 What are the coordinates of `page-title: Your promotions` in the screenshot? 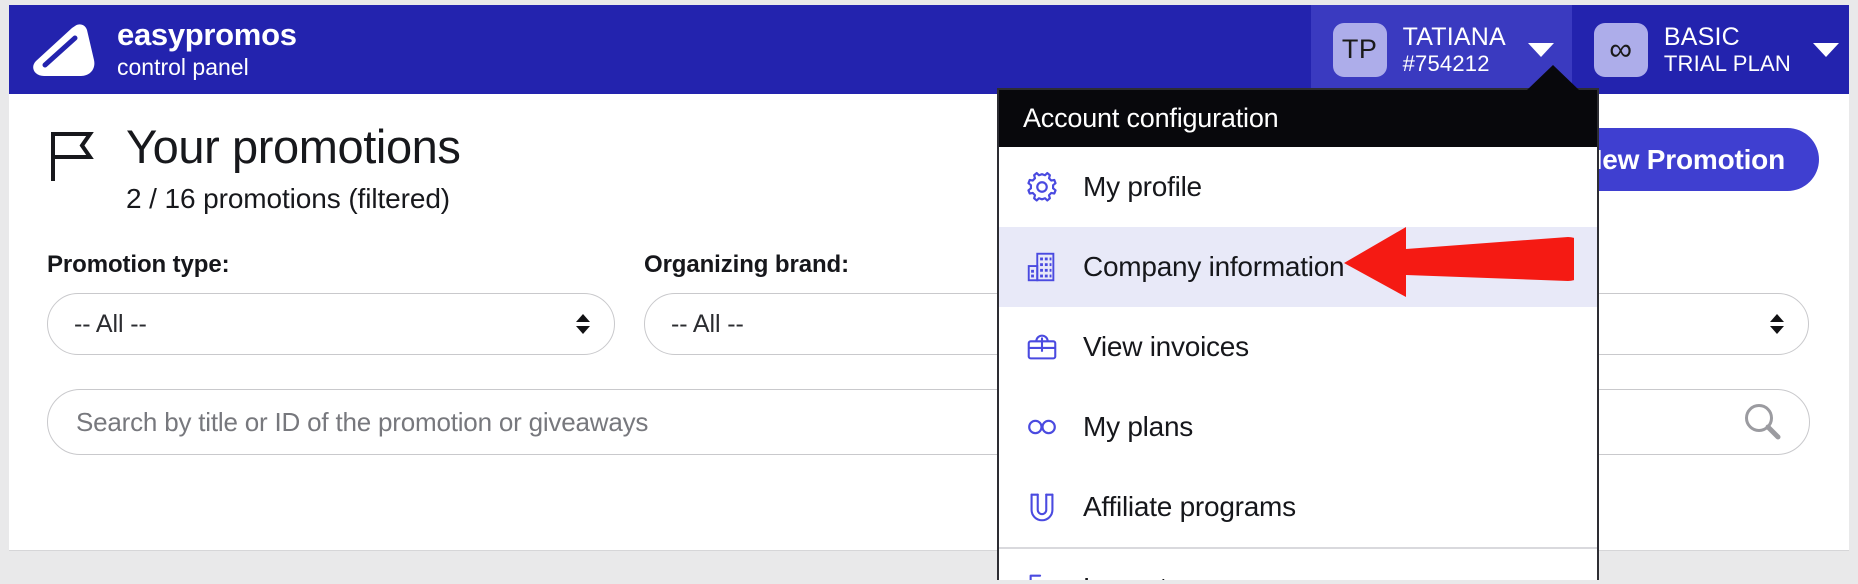 It's located at (293, 146).